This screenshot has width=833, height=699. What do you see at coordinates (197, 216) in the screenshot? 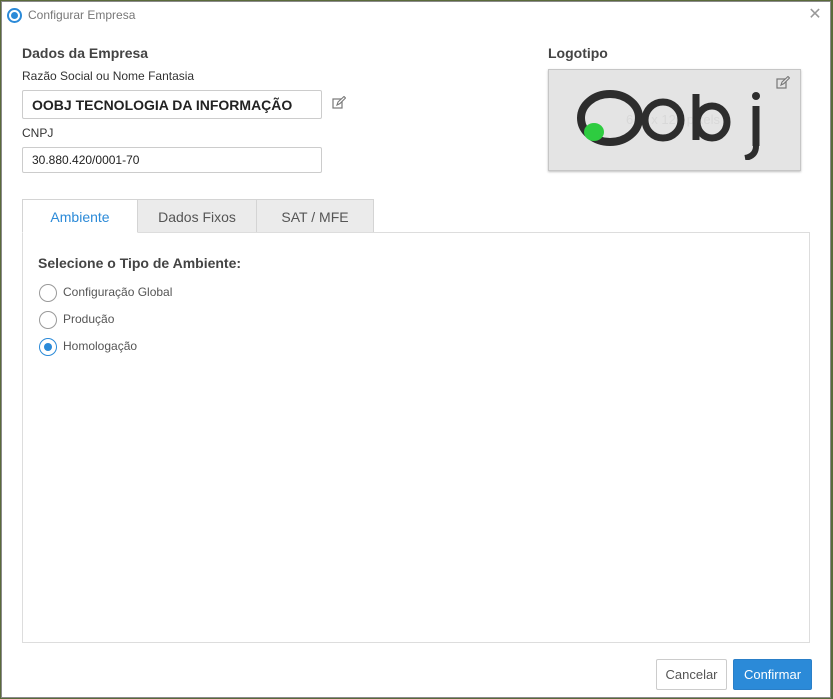
I see `tab-dados-fixos: Dados Fixos` at bounding box center [197, 216].